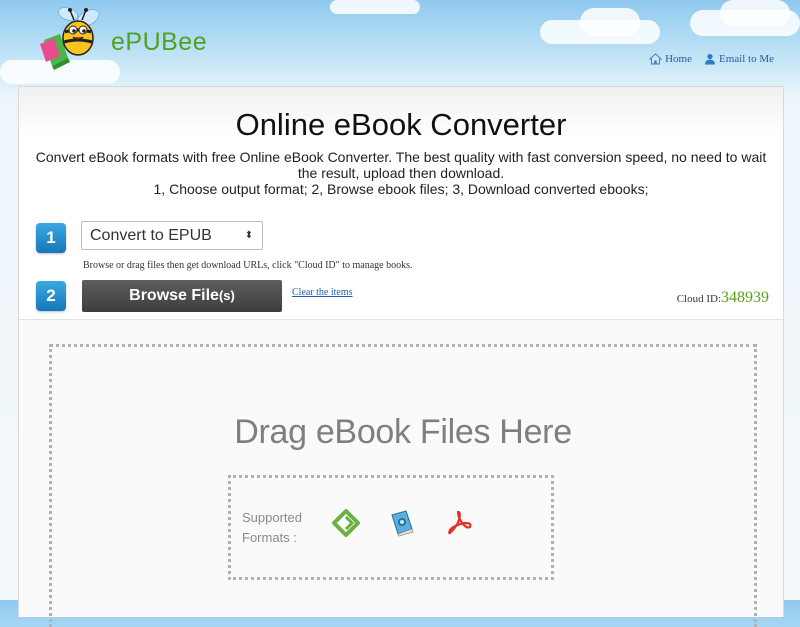  I want to click on browse-files-button: Browse File(s), so click(182, 296).